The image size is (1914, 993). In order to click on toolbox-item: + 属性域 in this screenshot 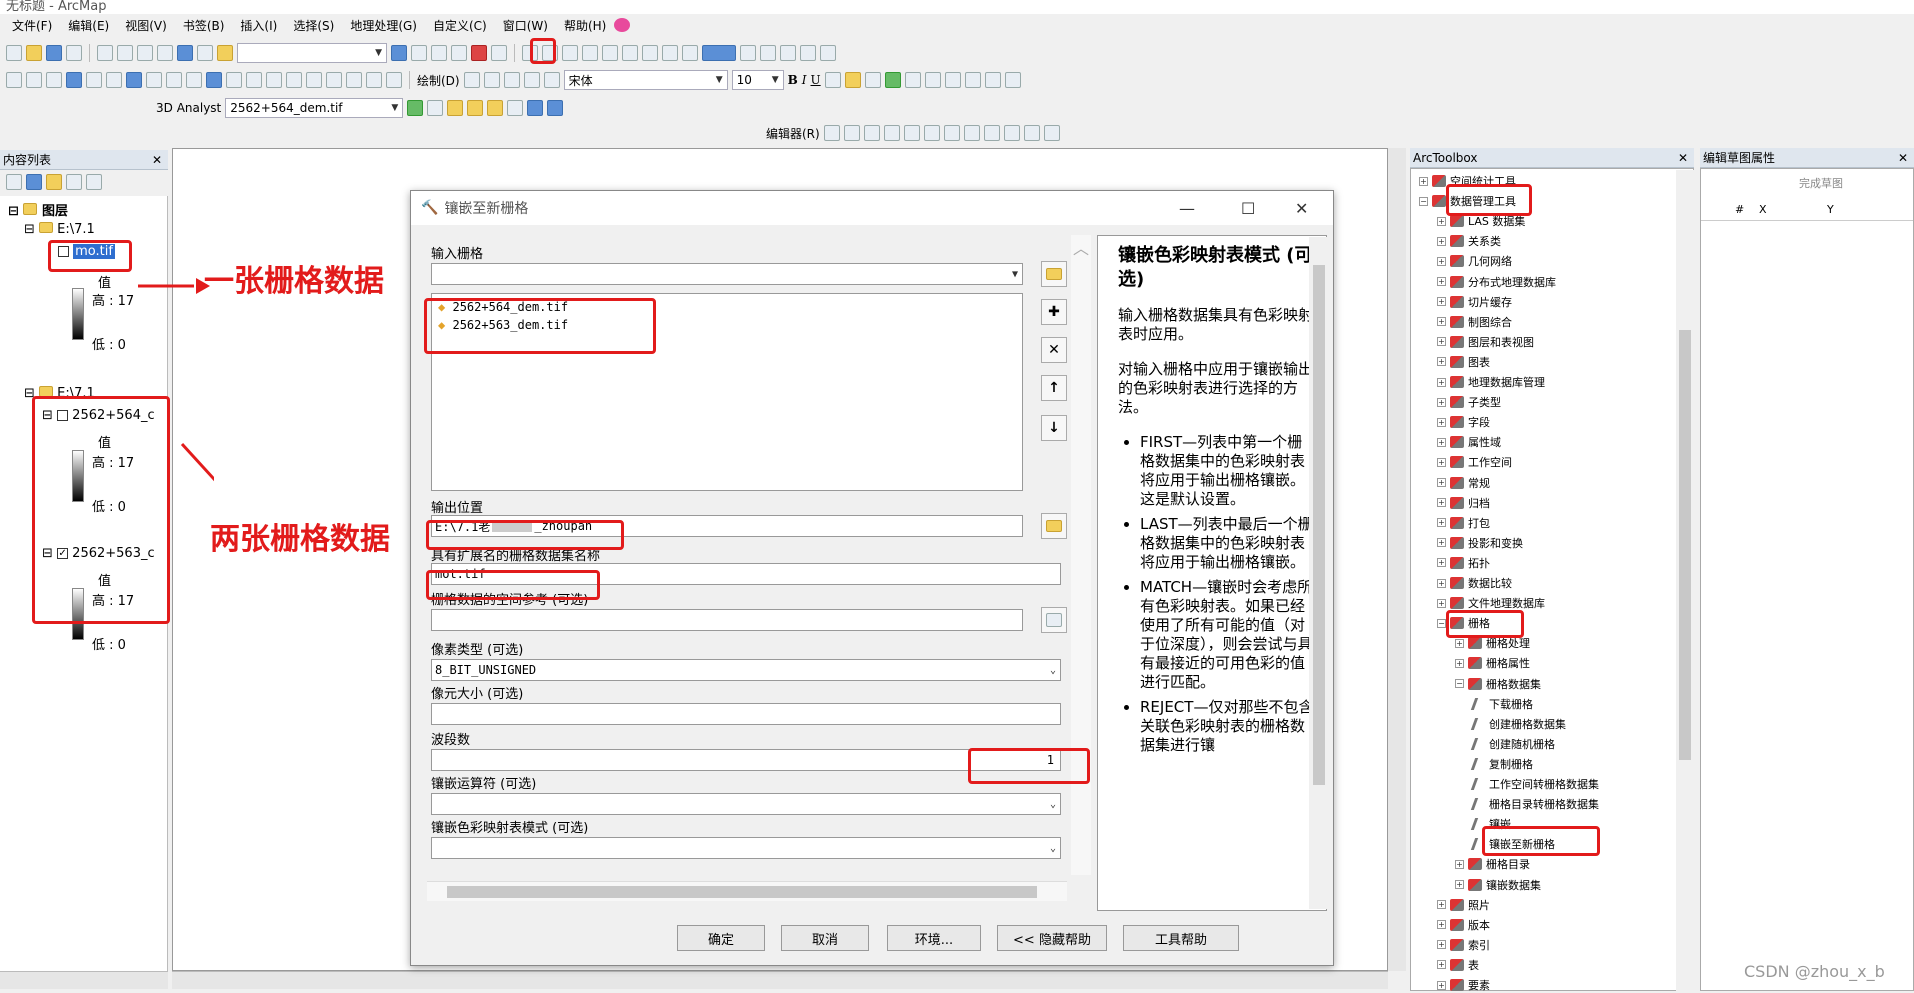, I will do `click(1469, 442)`.